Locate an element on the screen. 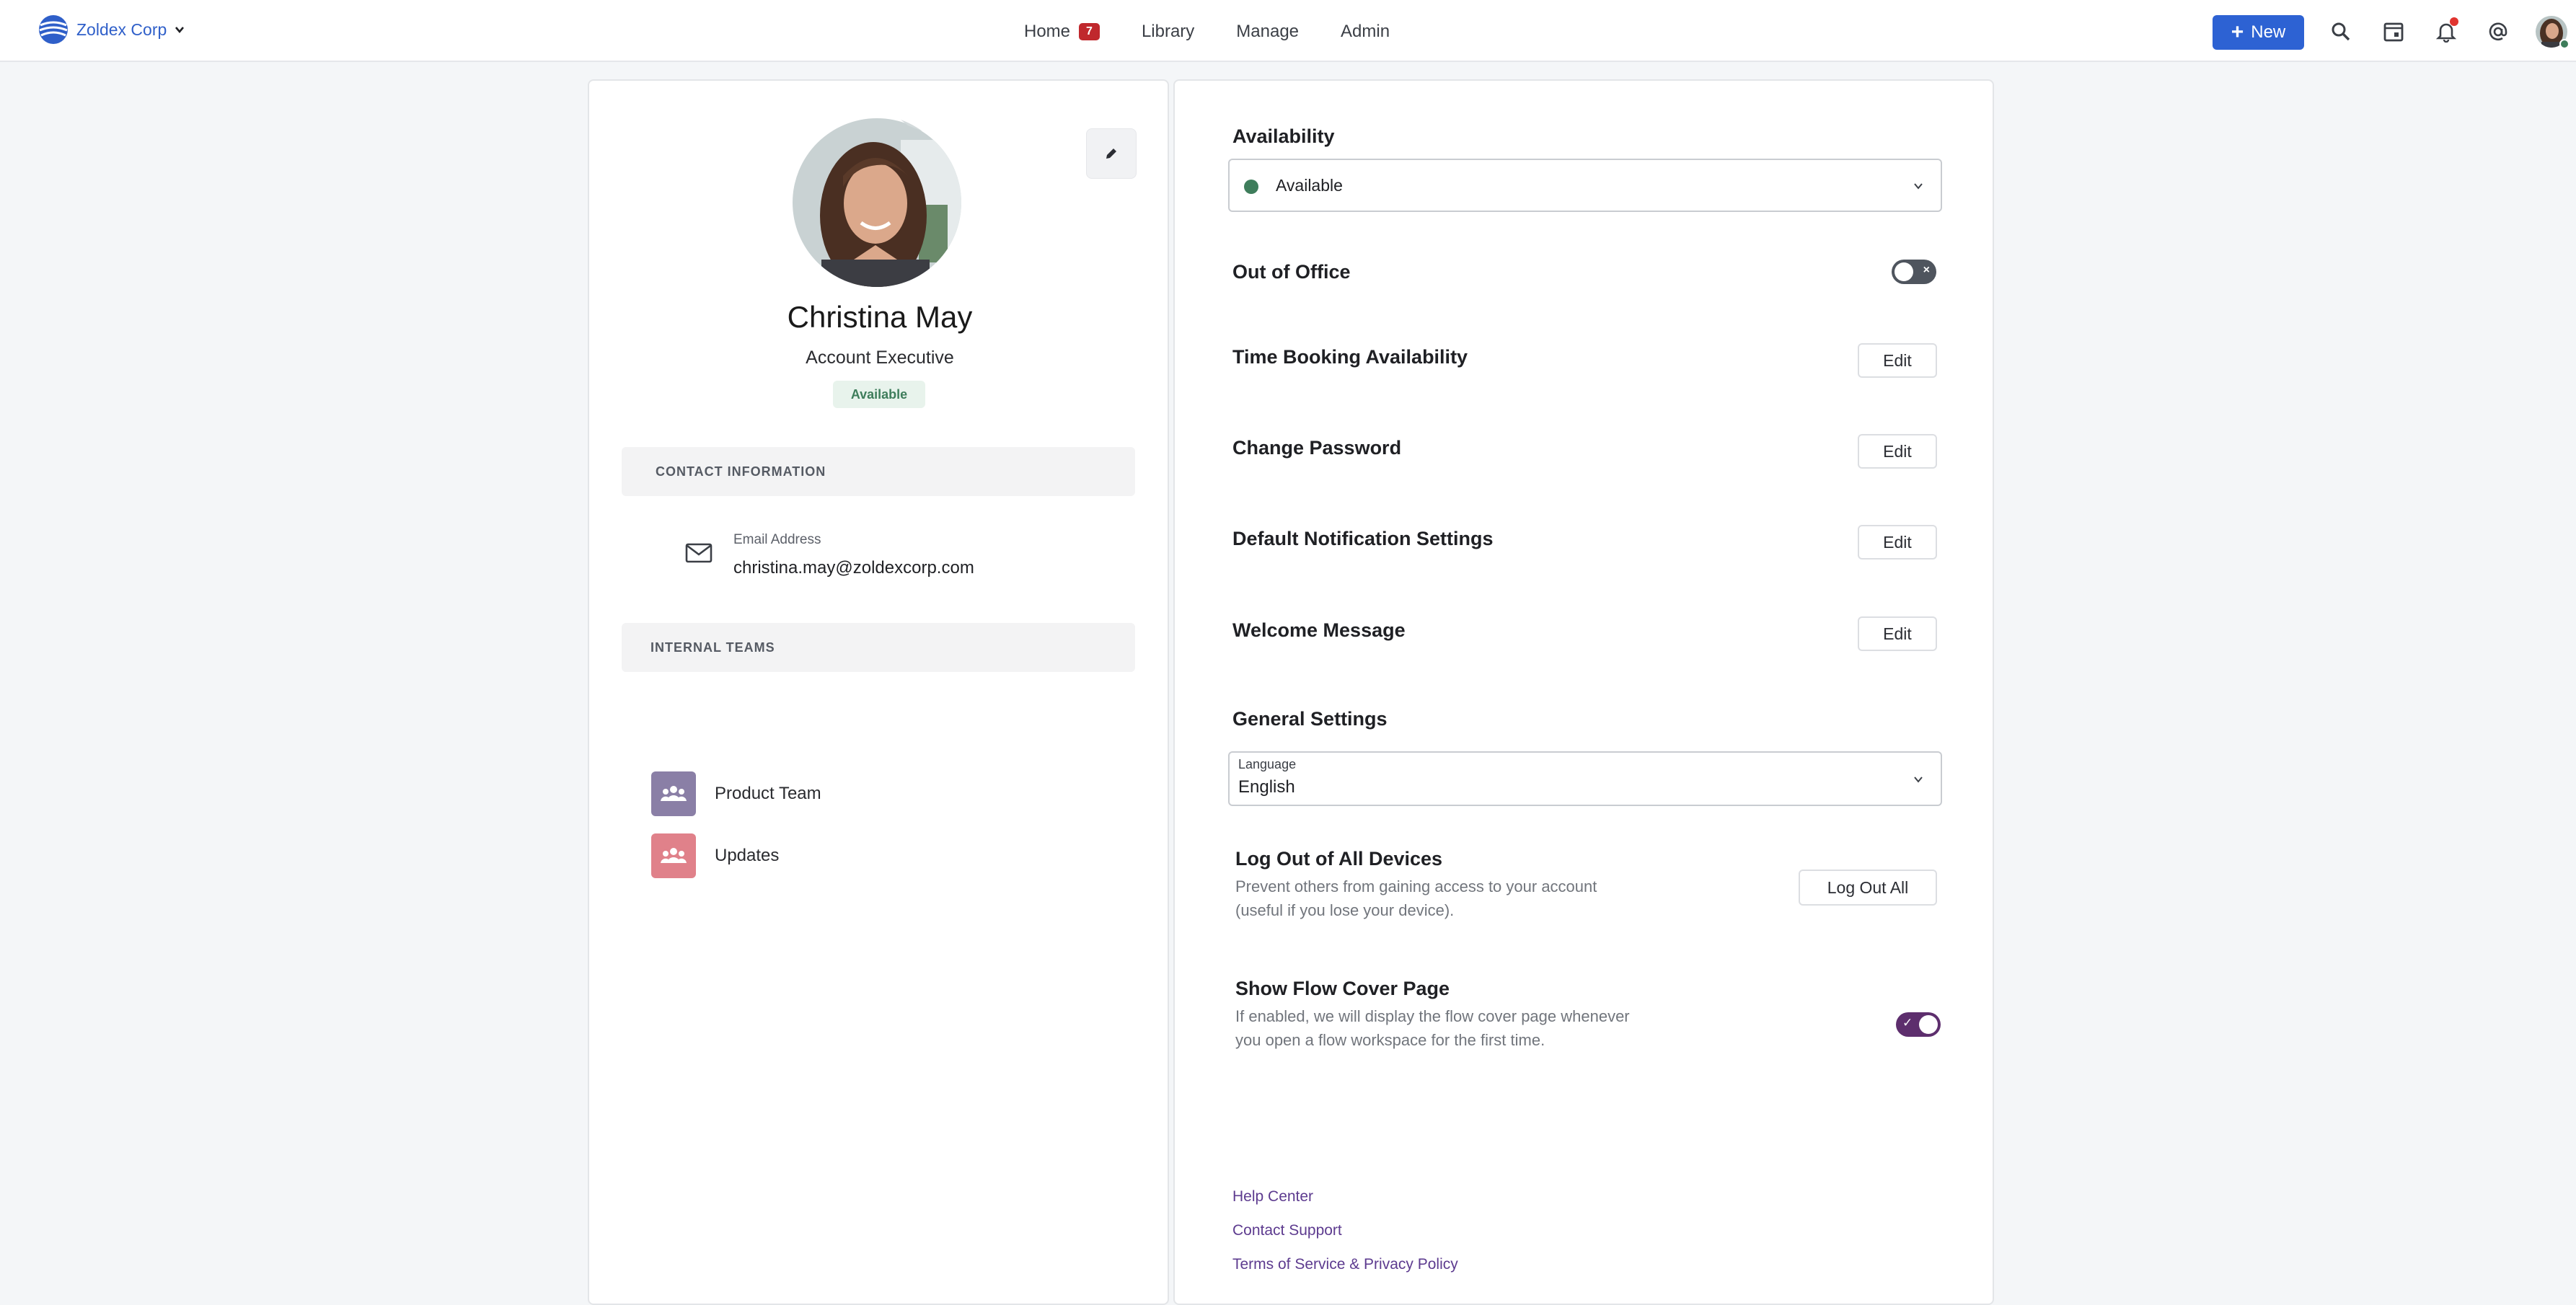 This screenshot has height=1305, width=2576. team-item-updates: Updates is located at coordinates (715, 856).